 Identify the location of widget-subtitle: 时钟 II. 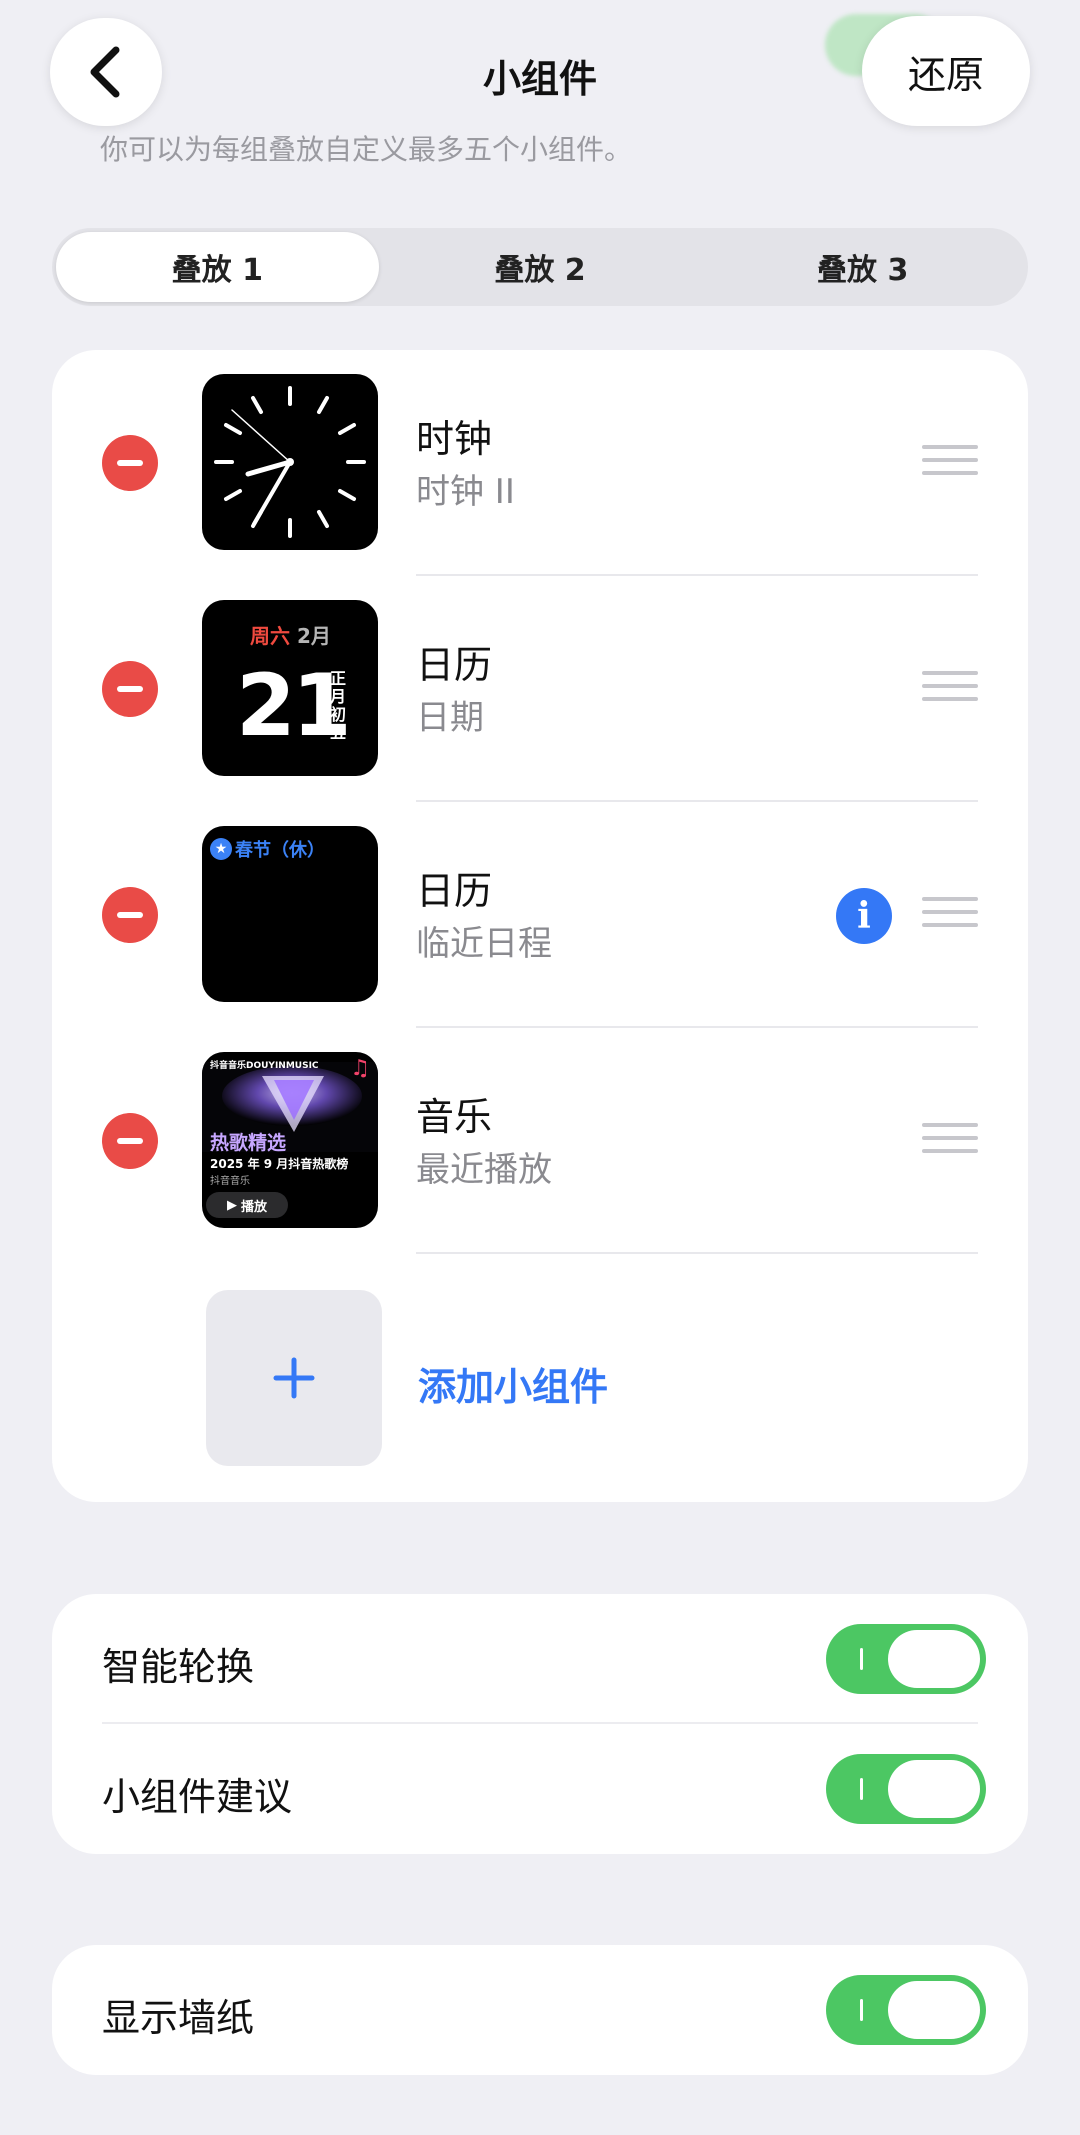
(465, 492).